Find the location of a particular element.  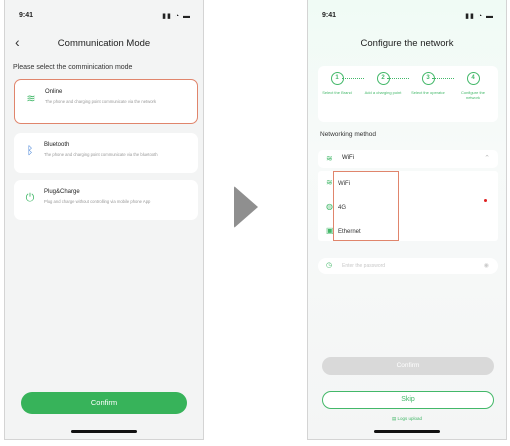

option-title: Plug&Charge is located at coordinates (62, 192).